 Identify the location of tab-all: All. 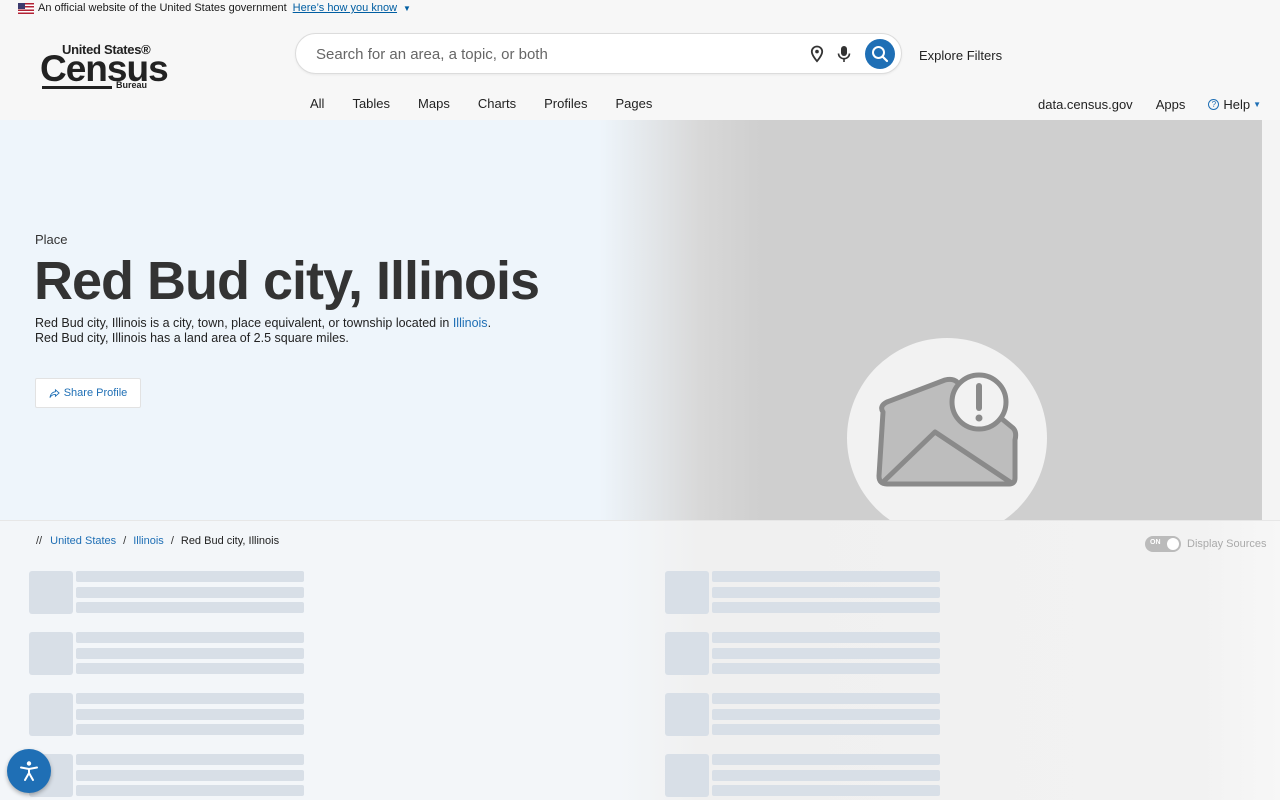
(317, 103).